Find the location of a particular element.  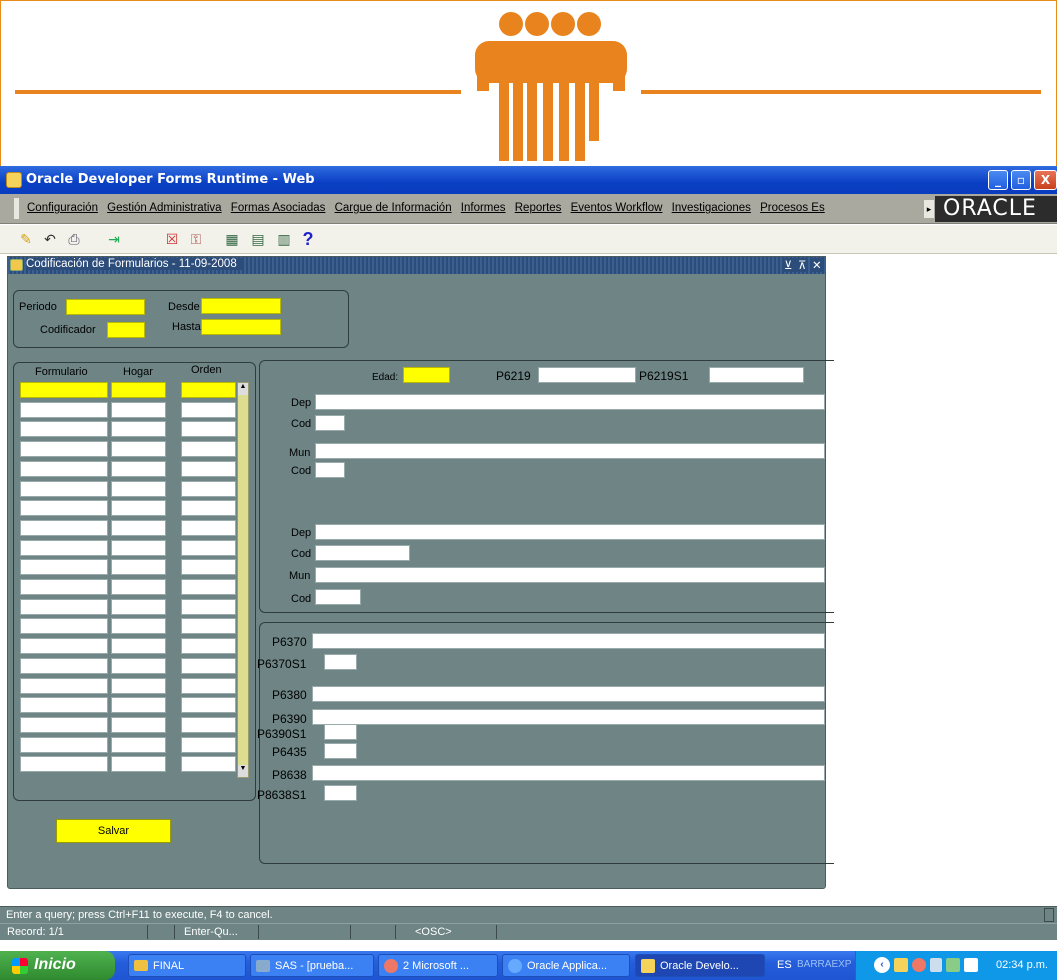

cod4-field is located at coordinates (338, 597).